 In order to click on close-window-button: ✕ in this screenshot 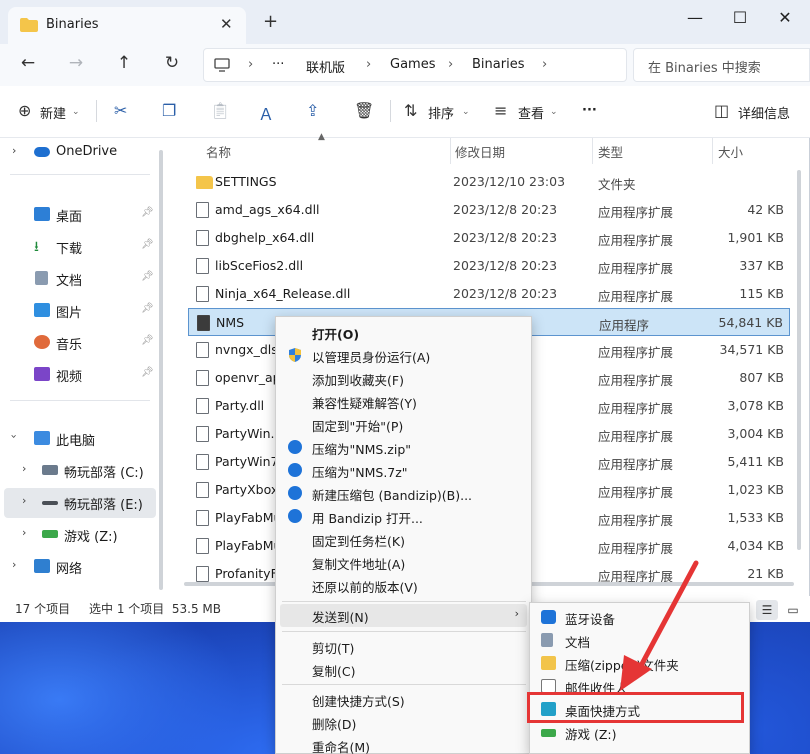, I will do `click(785, 17)`.